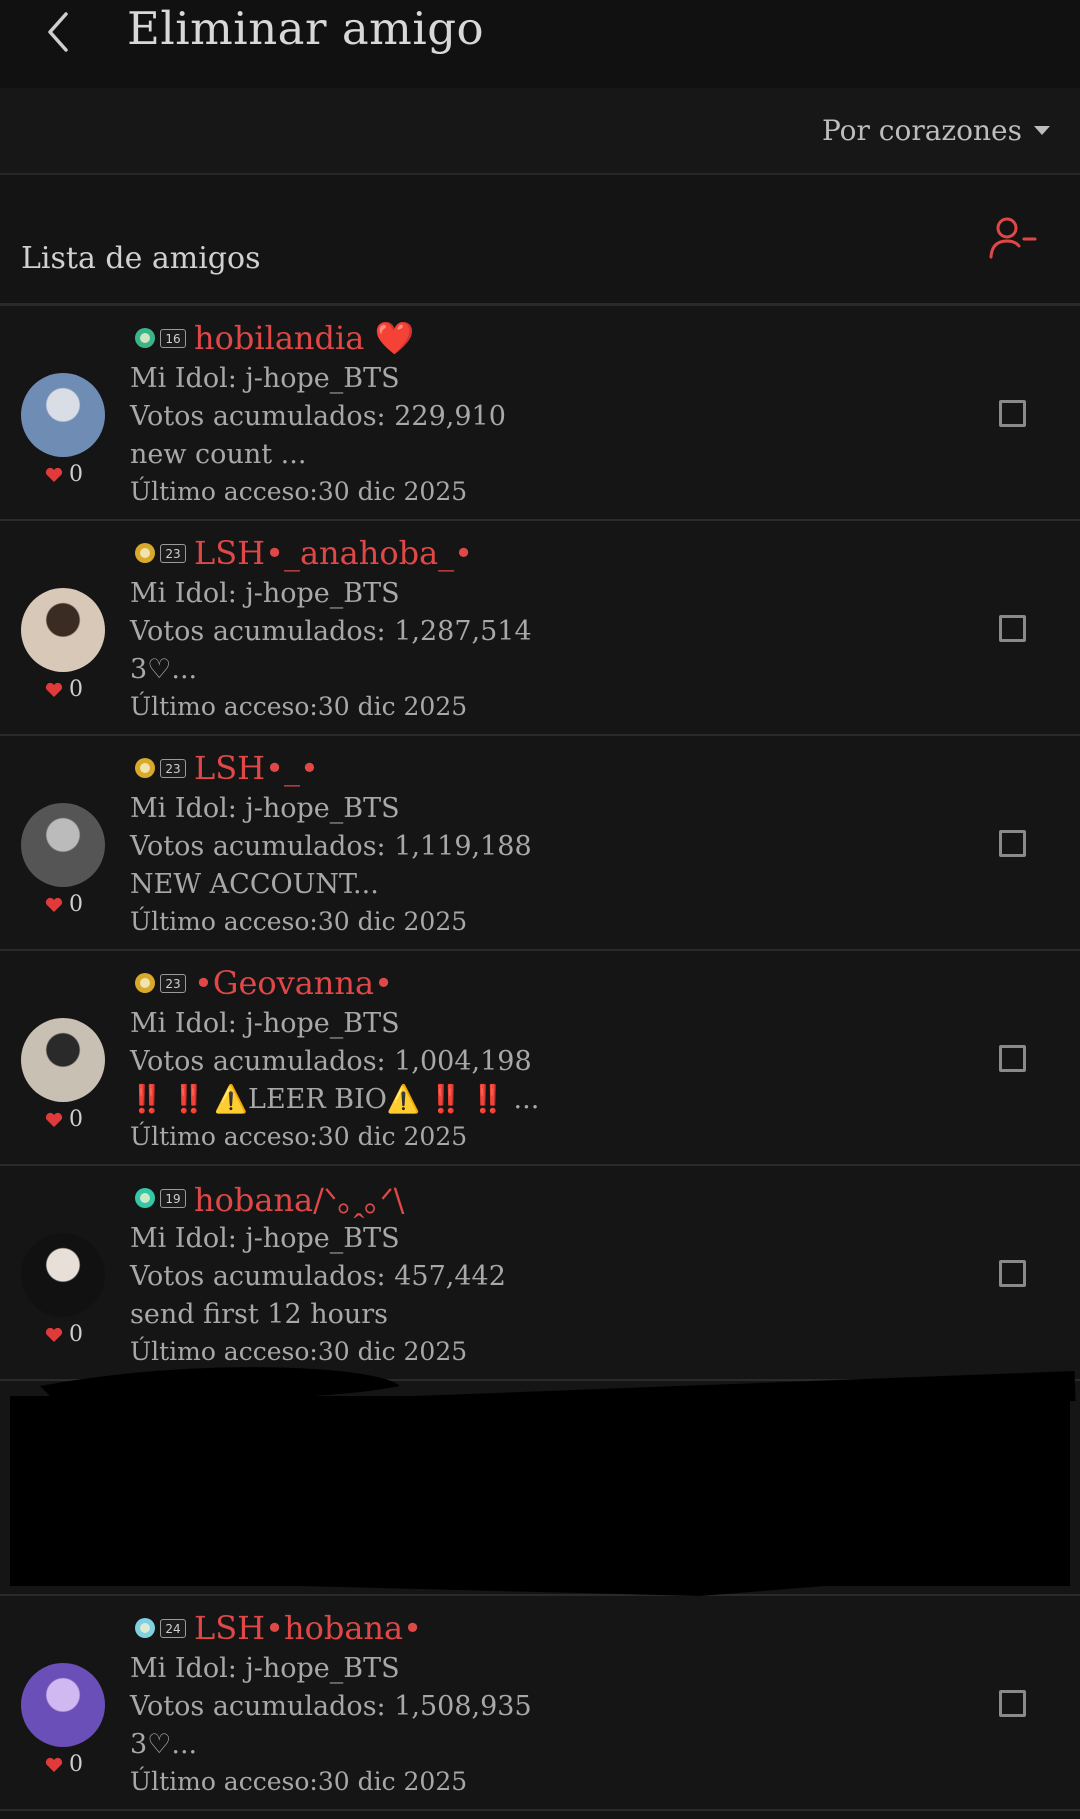 This screenshot has height=1819, width=1080. I want to click on likes-count, so click(57, 1545).